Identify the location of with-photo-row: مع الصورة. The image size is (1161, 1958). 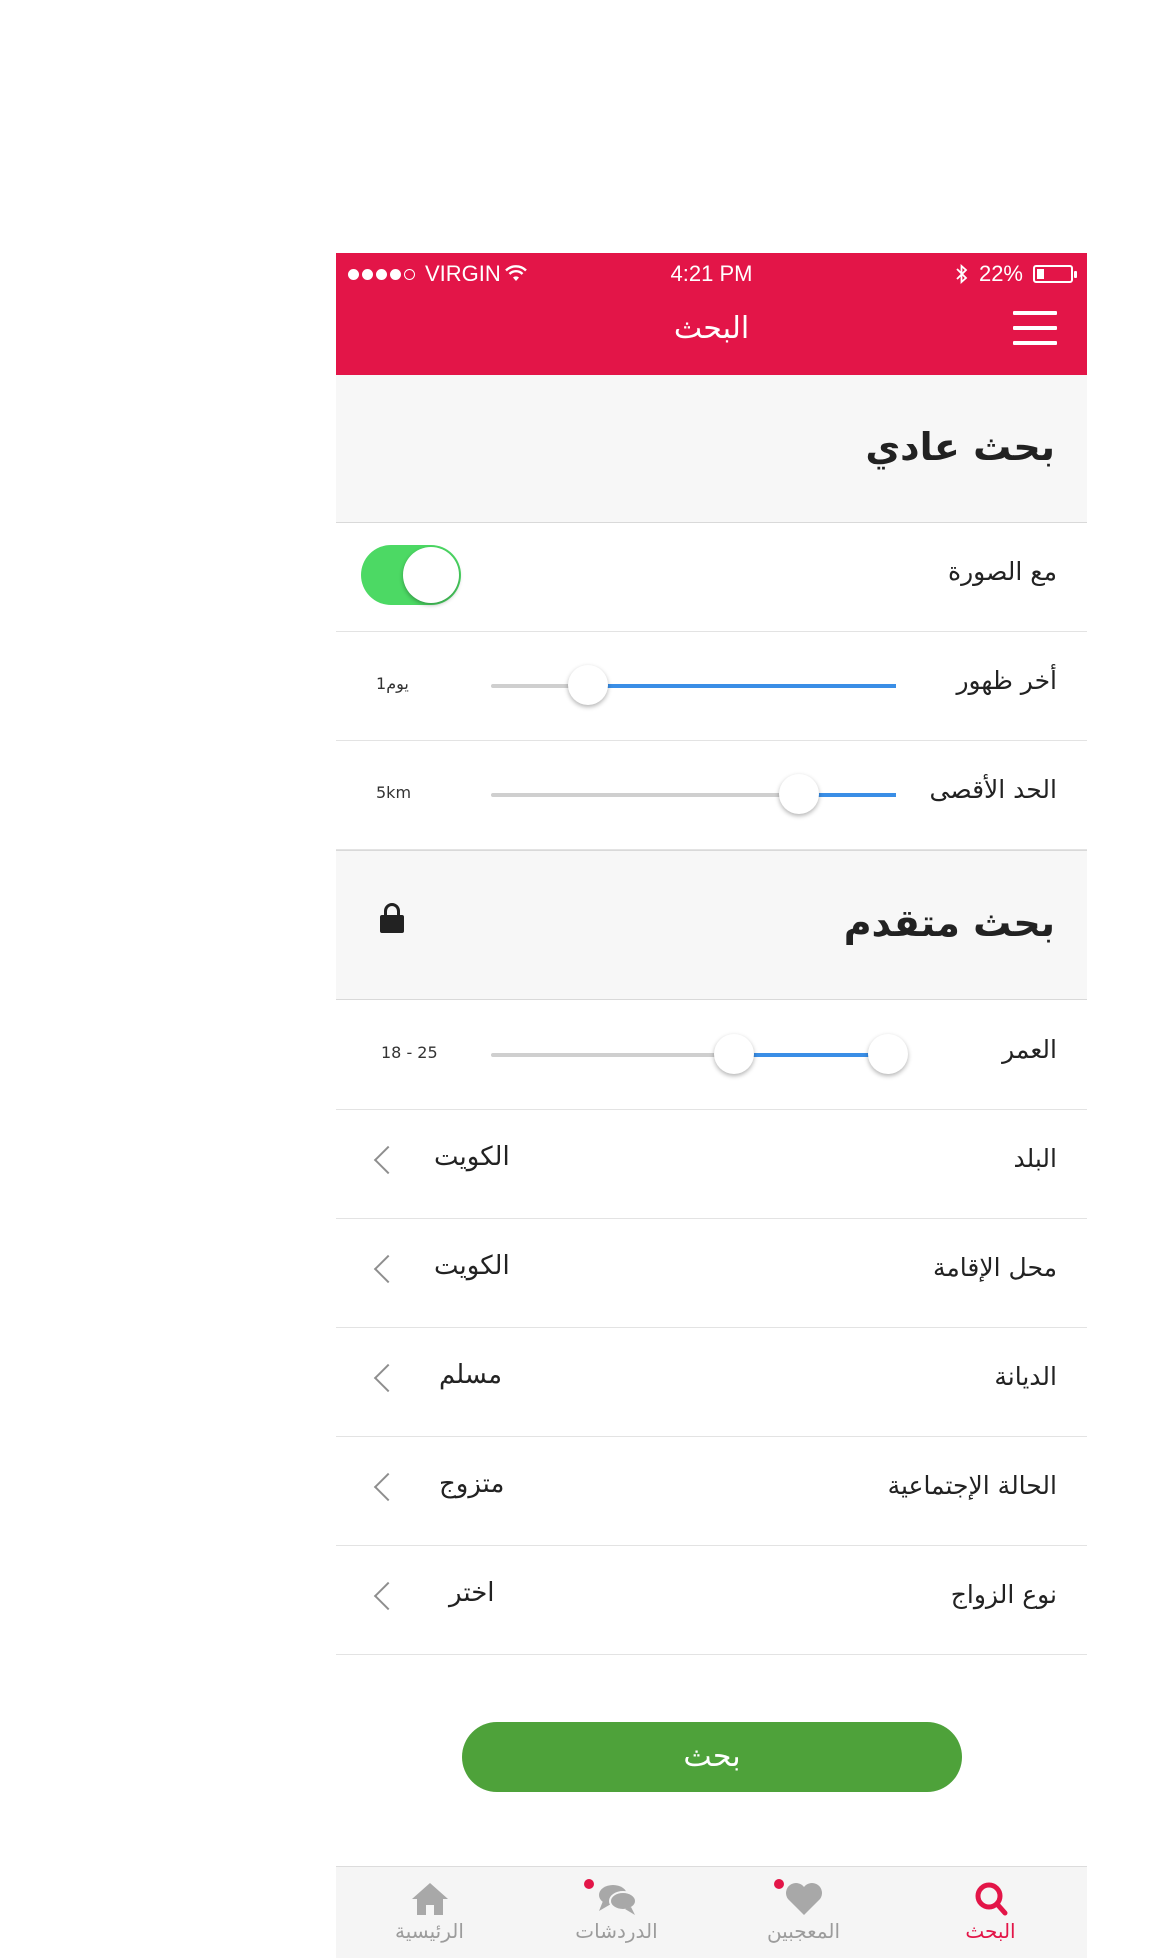
(711, 577).